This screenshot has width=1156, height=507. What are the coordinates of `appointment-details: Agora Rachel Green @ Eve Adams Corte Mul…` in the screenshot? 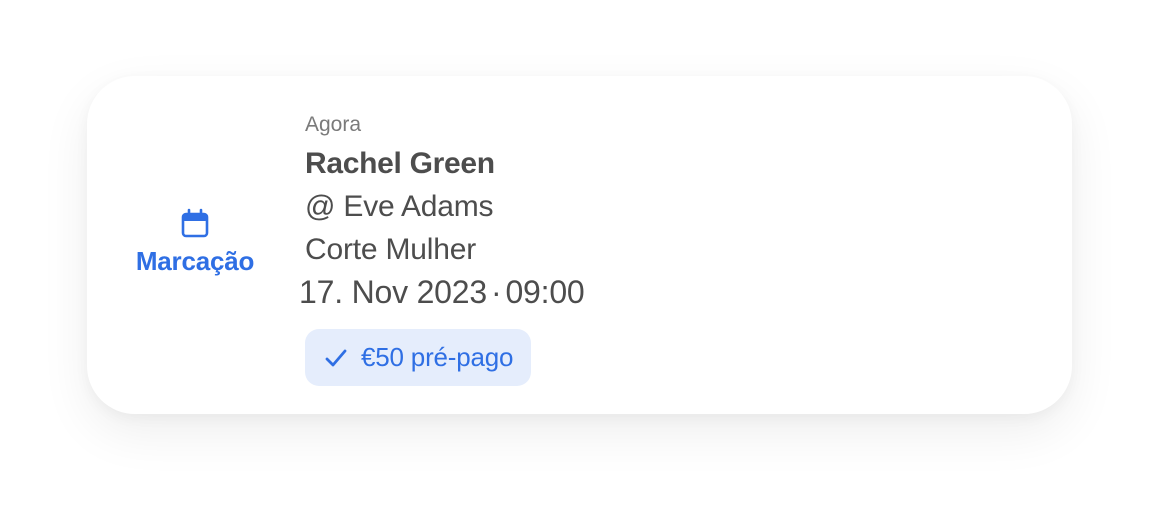 It's located at (442, 249).